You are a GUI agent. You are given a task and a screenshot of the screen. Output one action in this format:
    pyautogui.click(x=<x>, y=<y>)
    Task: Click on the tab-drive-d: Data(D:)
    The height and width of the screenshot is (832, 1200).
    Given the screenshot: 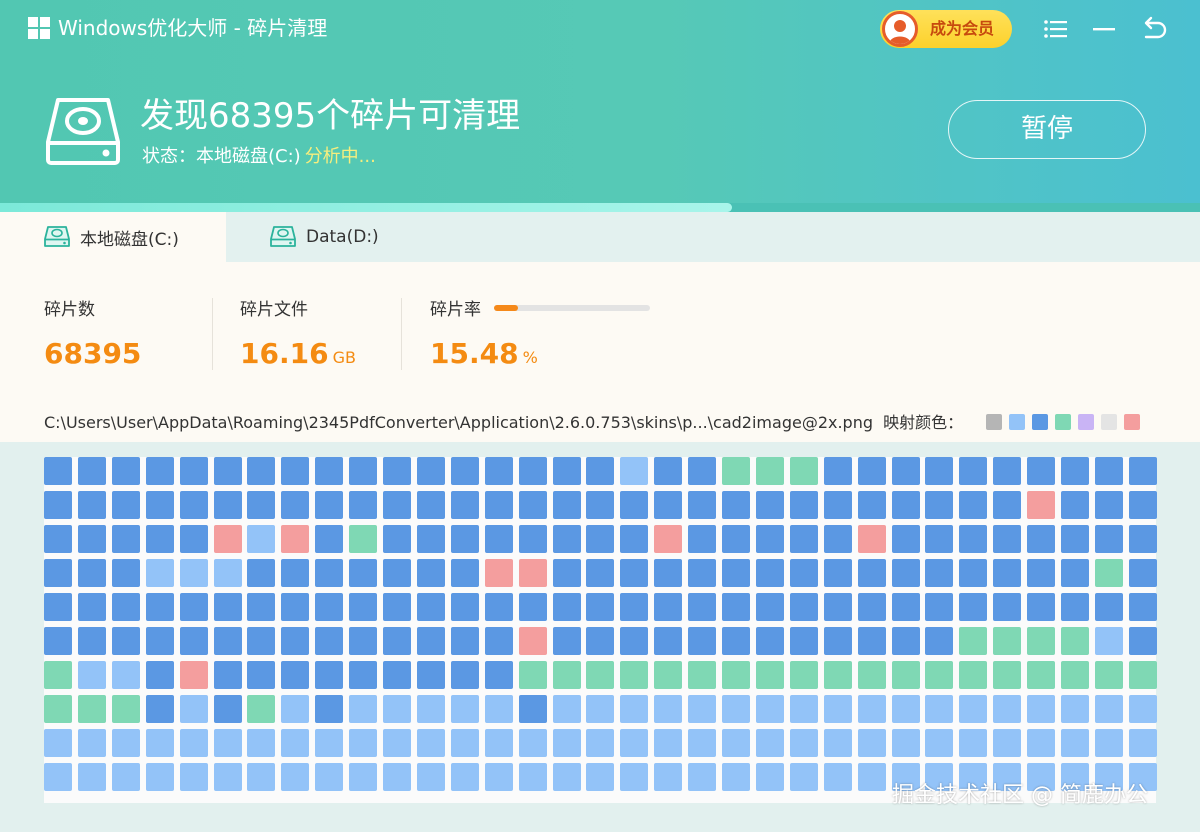 What is the action you would take?
    pyautogui.click(x=341, y=237)
    